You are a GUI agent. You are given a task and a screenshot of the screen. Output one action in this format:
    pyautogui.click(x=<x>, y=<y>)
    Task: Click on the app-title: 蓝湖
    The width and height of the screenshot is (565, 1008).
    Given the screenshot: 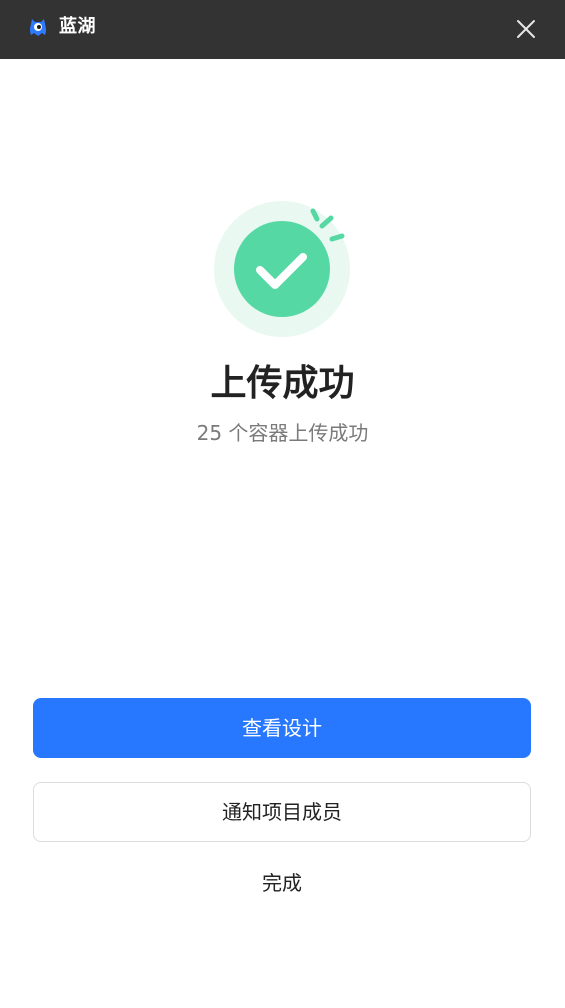 What is the action you would take?
    pyautogui.click(x=77, y=26)
    